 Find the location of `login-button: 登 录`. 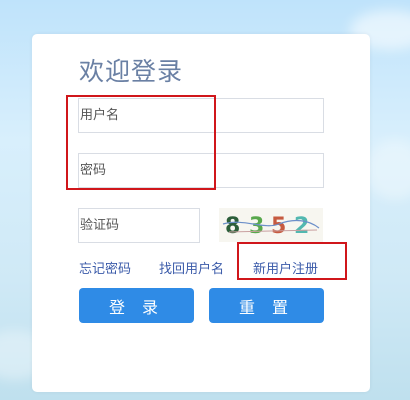

login-button: 登 录 is located at coordinates (136, 305).